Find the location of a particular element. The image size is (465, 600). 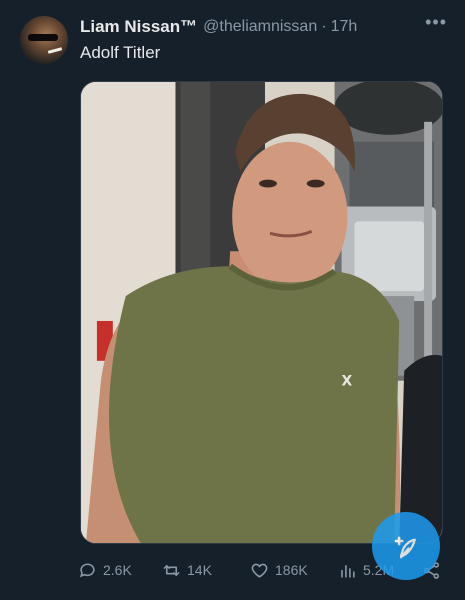

timestamp: 17h is located at coordinates (344, 27).